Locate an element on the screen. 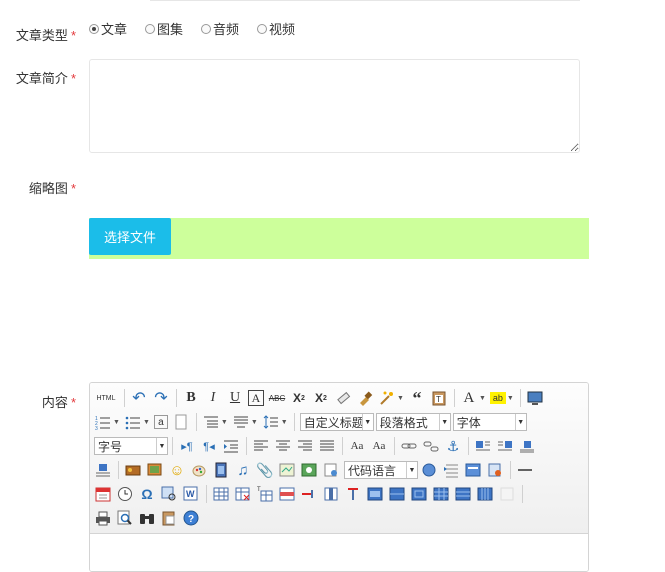 The image size is (665, 572). insert-paragraph-before-table-icon: T is located at coordinates (265, 494).